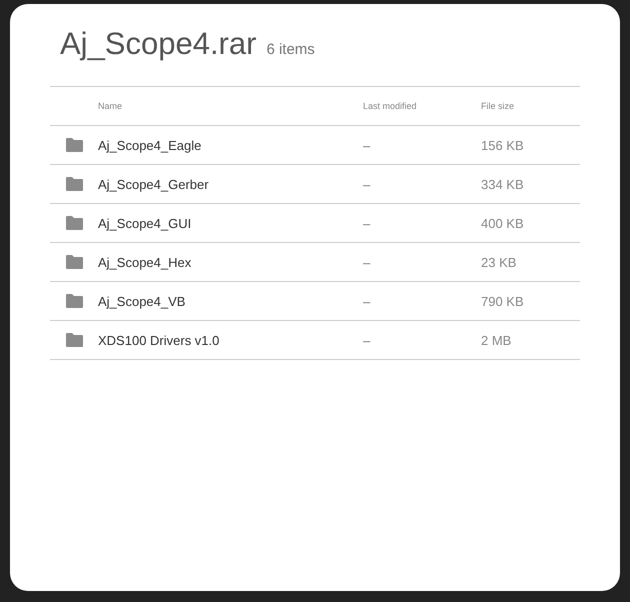 This screenshot has height=602, width=630. Describe the element at coordinates (111, 106) in the screenshot. I see `column-header: Name` at that location.